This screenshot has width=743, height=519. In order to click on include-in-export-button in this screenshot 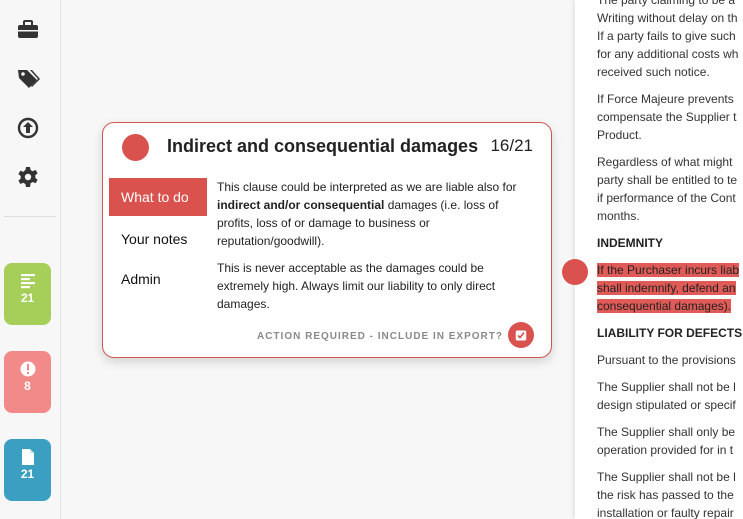, I will do `click(521, 335)`.